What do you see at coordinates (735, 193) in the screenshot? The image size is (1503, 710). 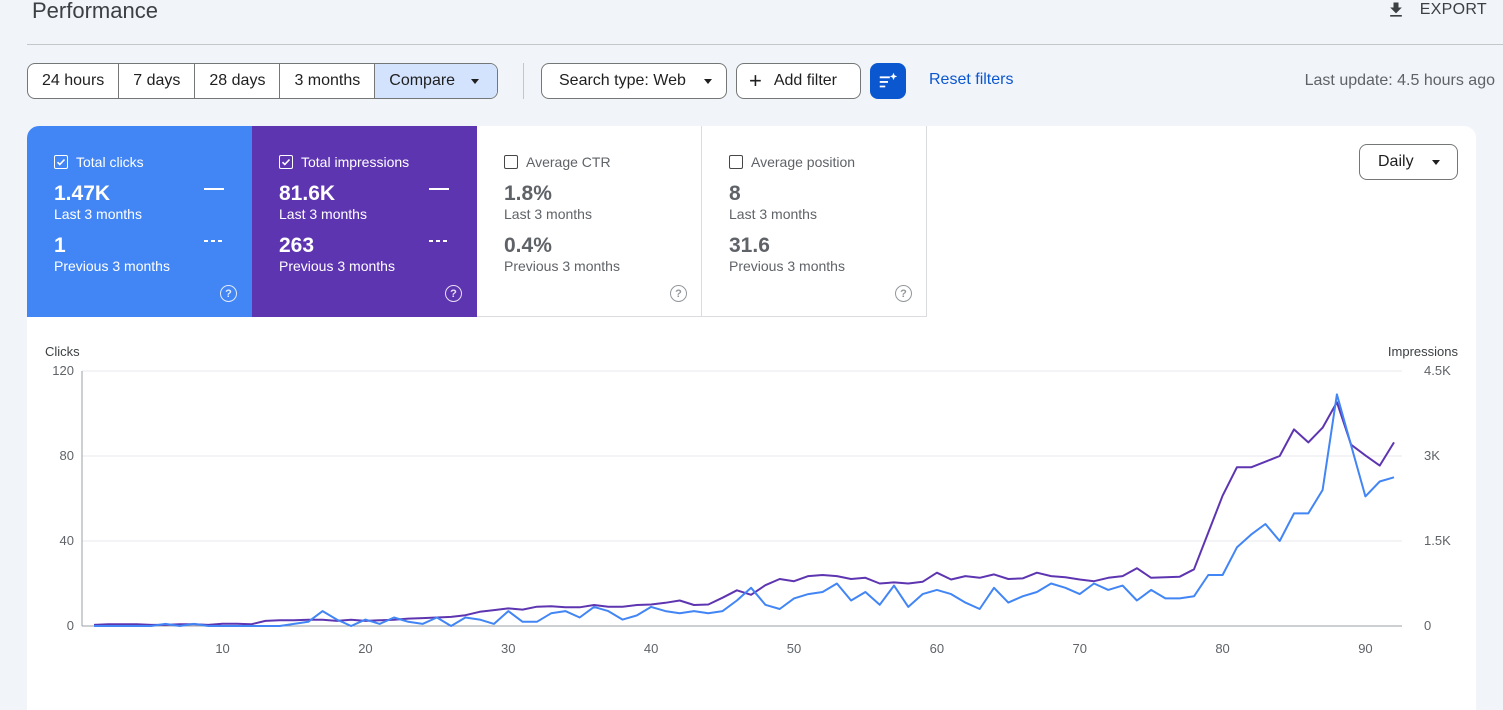 I see `metric-value: 8` at bounding box center [735, 193].